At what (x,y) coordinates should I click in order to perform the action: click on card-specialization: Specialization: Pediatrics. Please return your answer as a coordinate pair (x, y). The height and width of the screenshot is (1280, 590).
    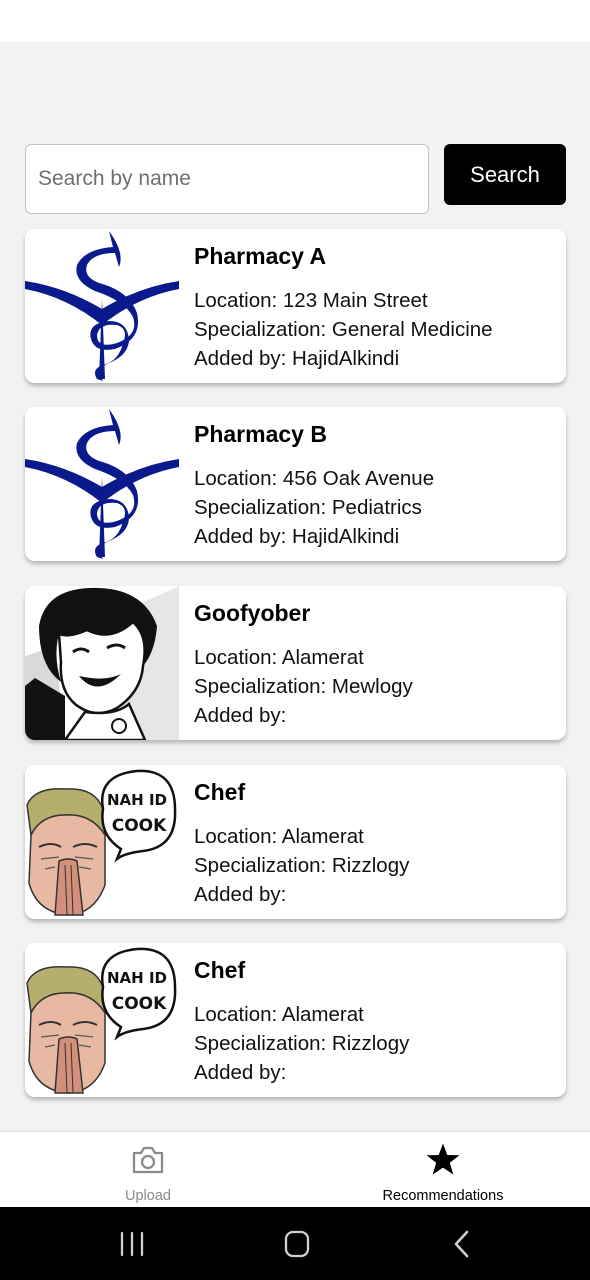
    Looking at the image, I should click on (308, 507).